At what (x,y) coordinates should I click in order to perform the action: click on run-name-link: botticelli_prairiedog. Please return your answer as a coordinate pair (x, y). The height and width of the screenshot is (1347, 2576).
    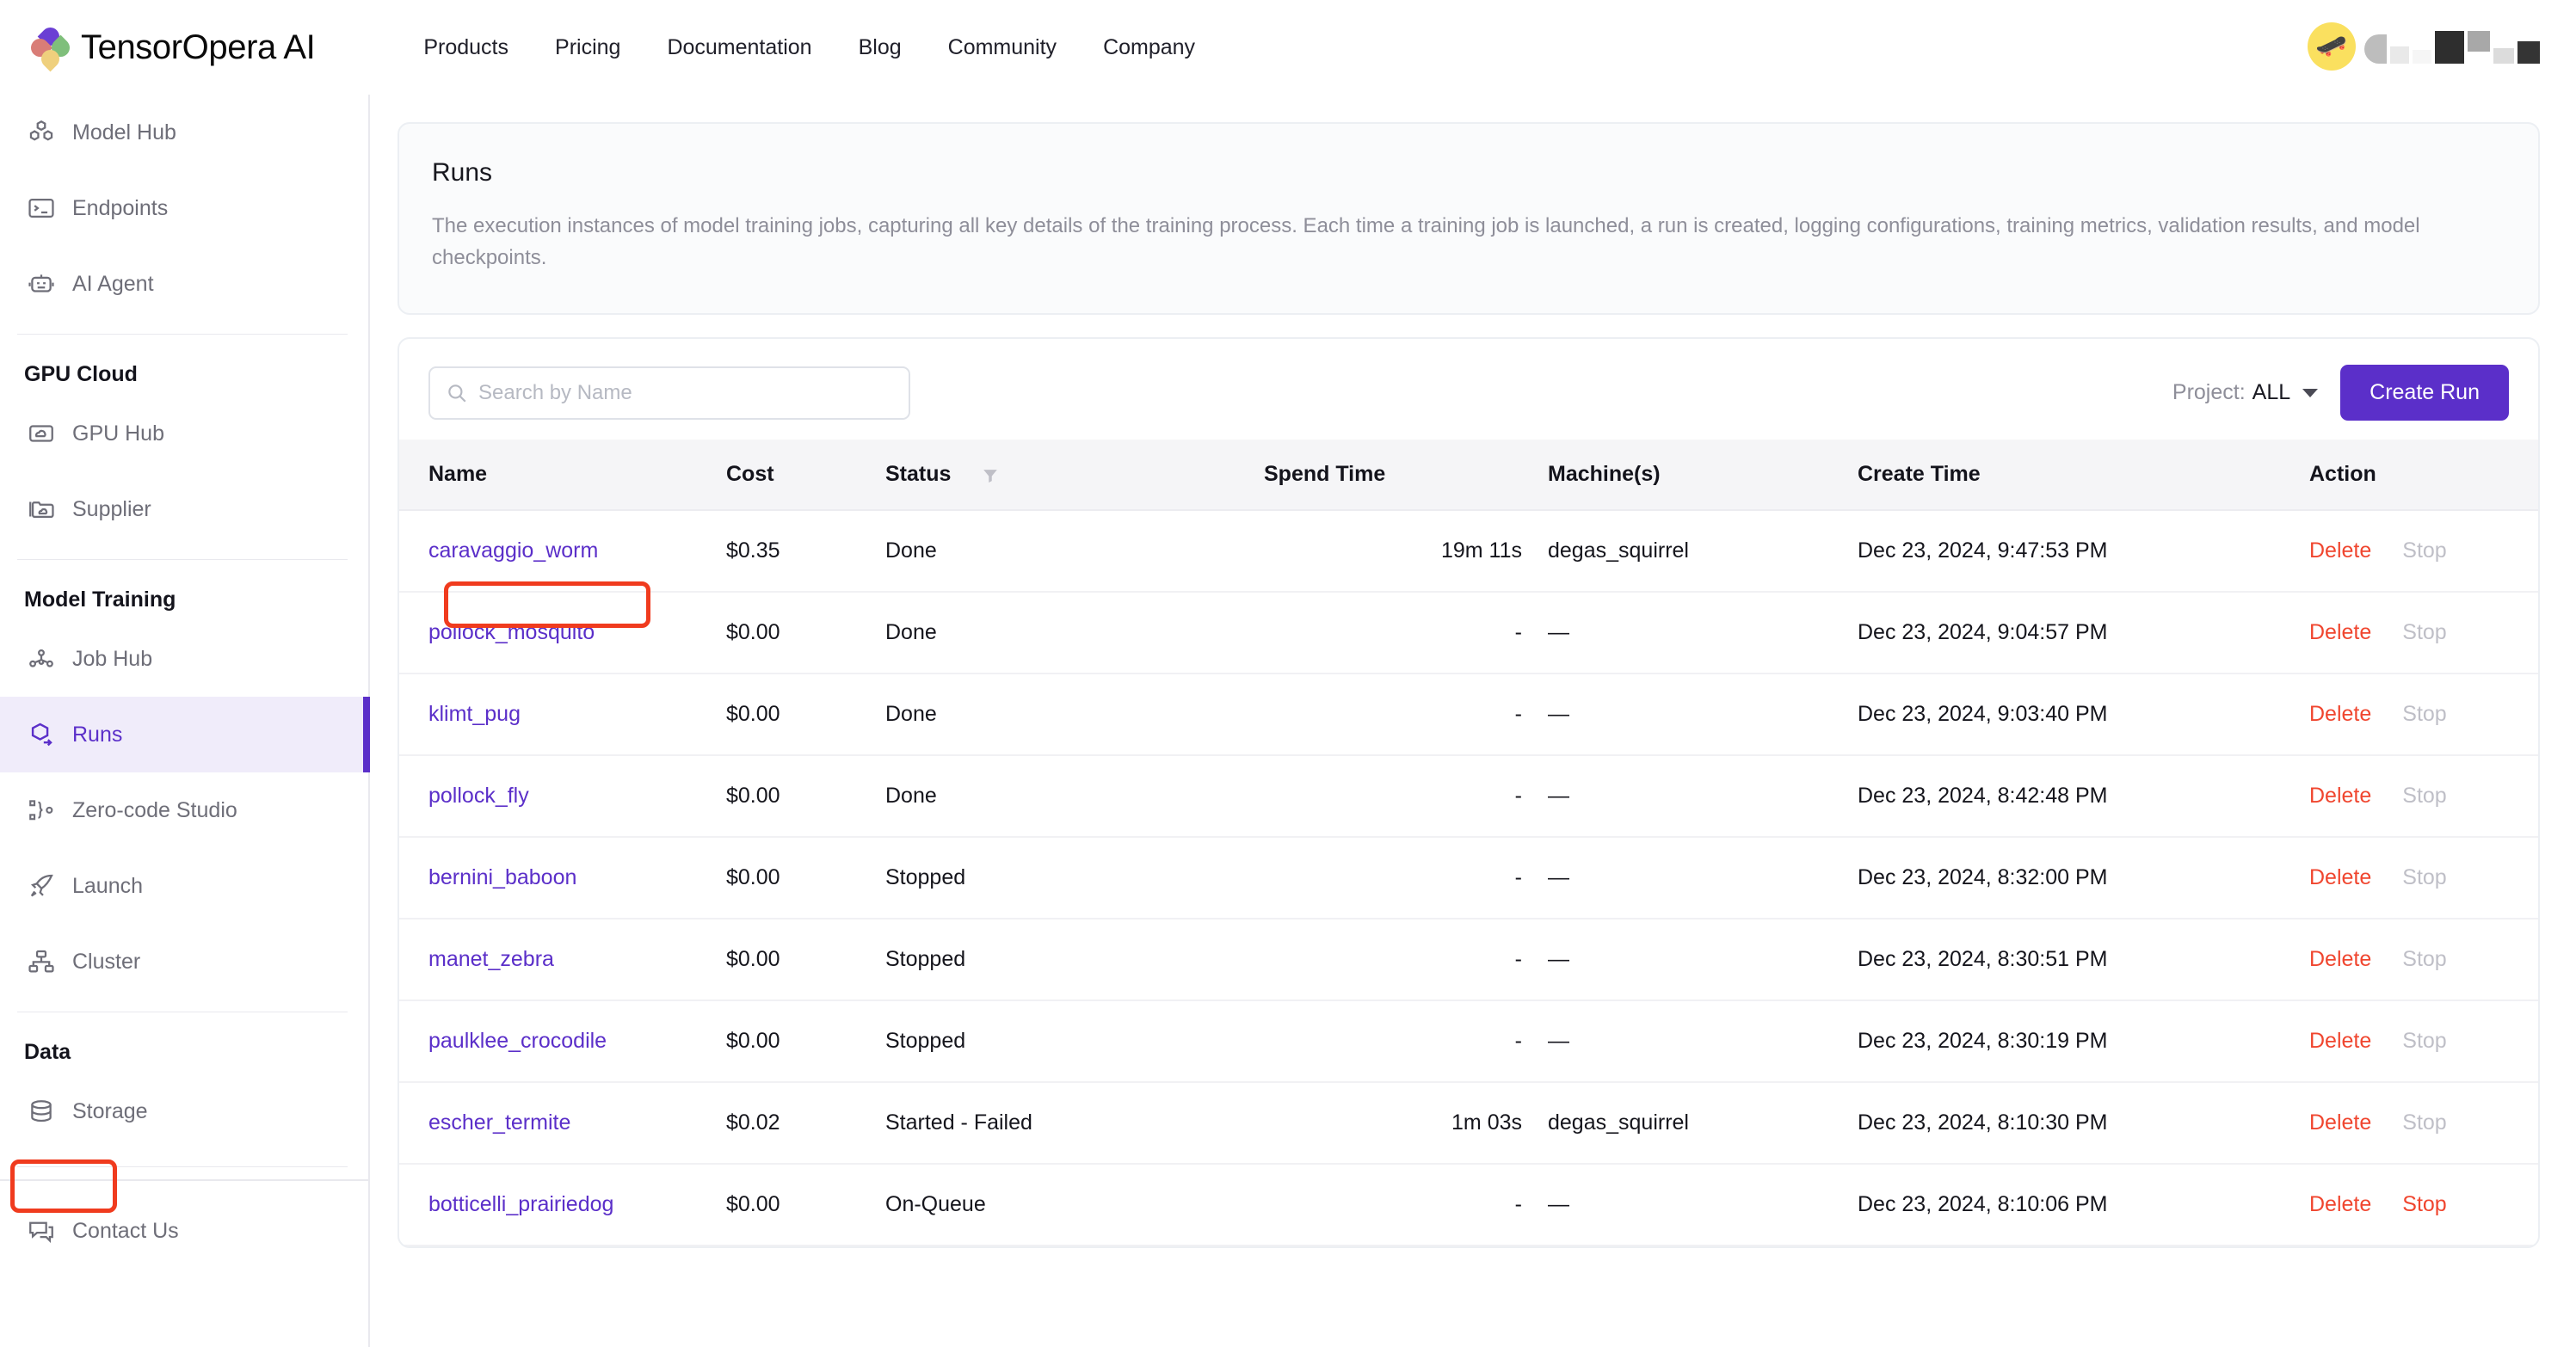
    Looking at the image, I should click on (520, 1204).